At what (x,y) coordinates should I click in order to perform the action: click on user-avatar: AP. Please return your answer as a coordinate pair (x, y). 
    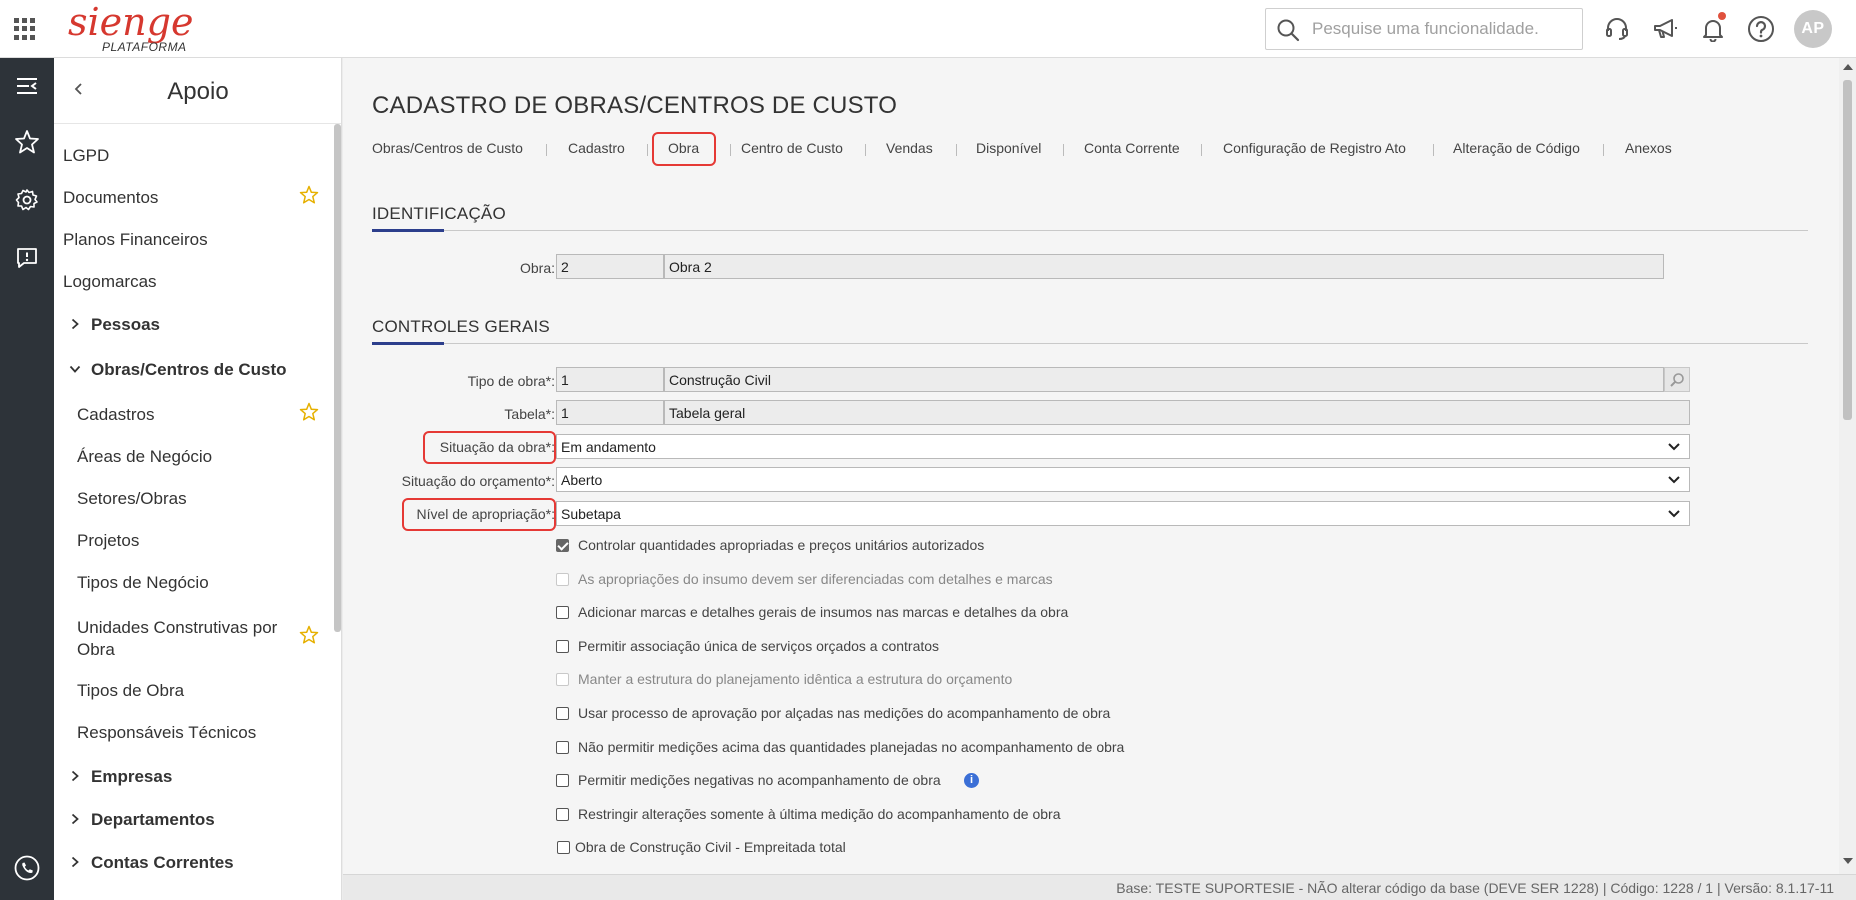
    Looking at the image, I should click on (1813, 29).